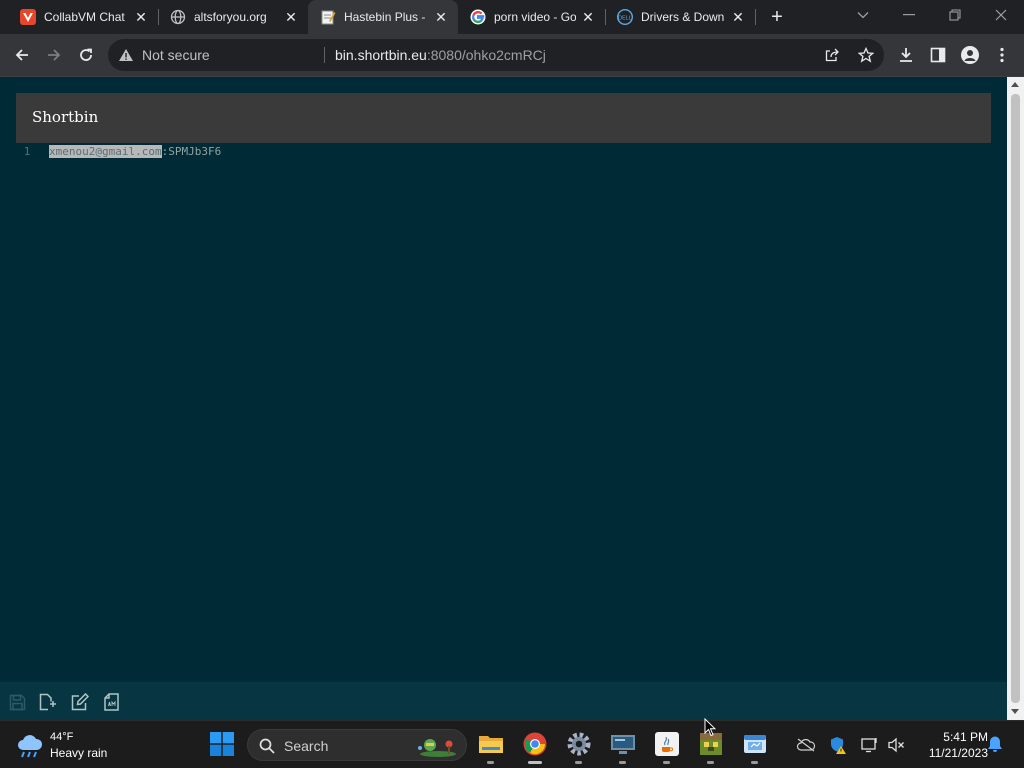 The width and height of the screenshot is (1024, 768). I want to click on weather-condition: Heavy rain, so click(79, 753).